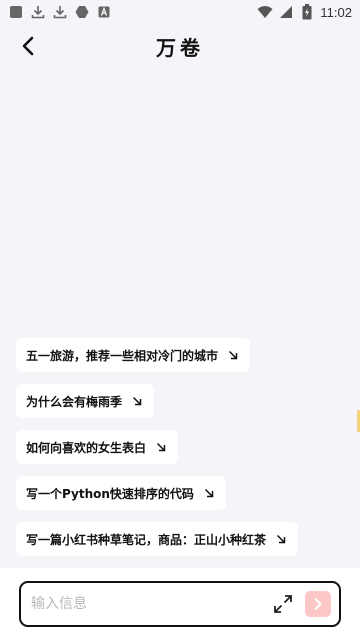 The width and height of the screenshot is (360, 640). What do you see at coordinates (146, 539) in the screenshot?
I see `suggestion-label: 写一篇小红书种草笔记，商品：正山小种红茶` at bounding box center [146, 539].